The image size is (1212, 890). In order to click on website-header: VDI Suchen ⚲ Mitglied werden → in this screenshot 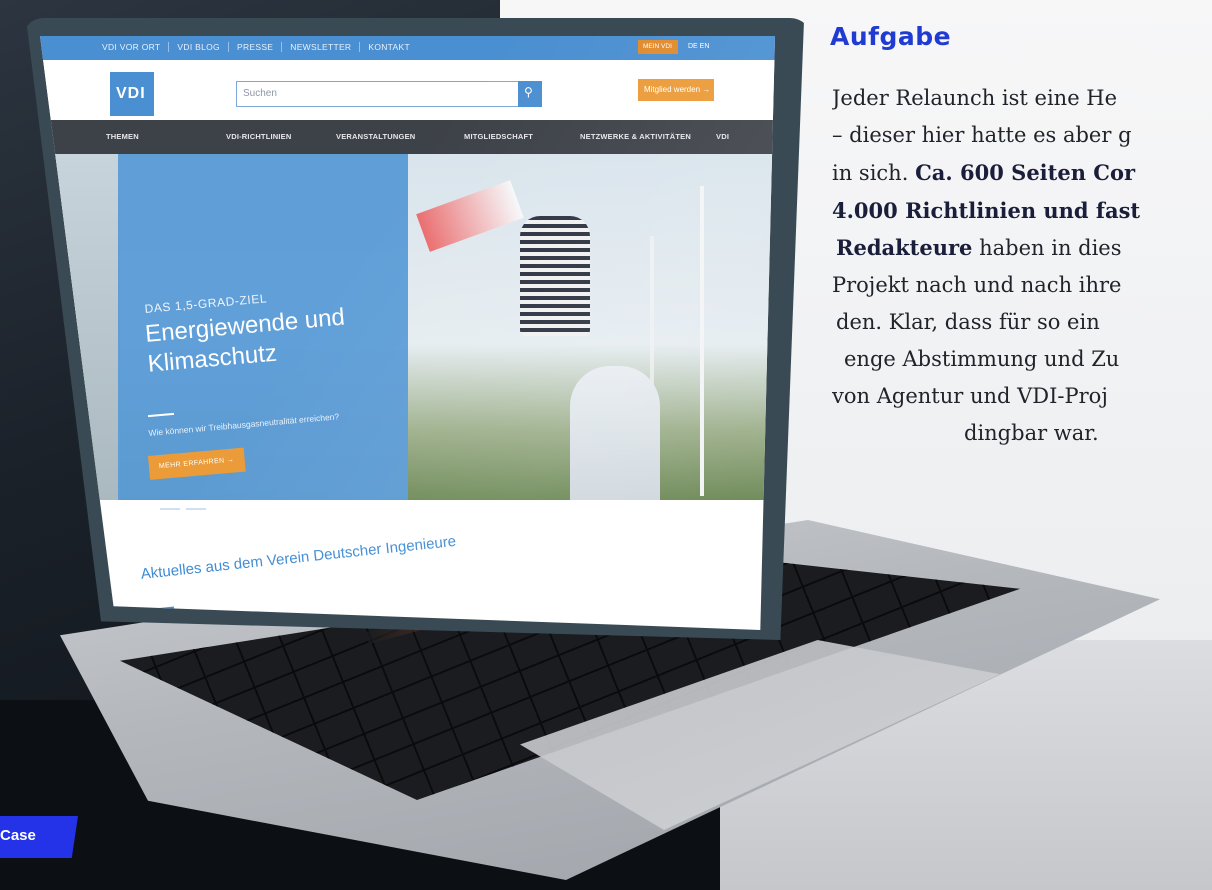, I will do `click(407, 90)`.